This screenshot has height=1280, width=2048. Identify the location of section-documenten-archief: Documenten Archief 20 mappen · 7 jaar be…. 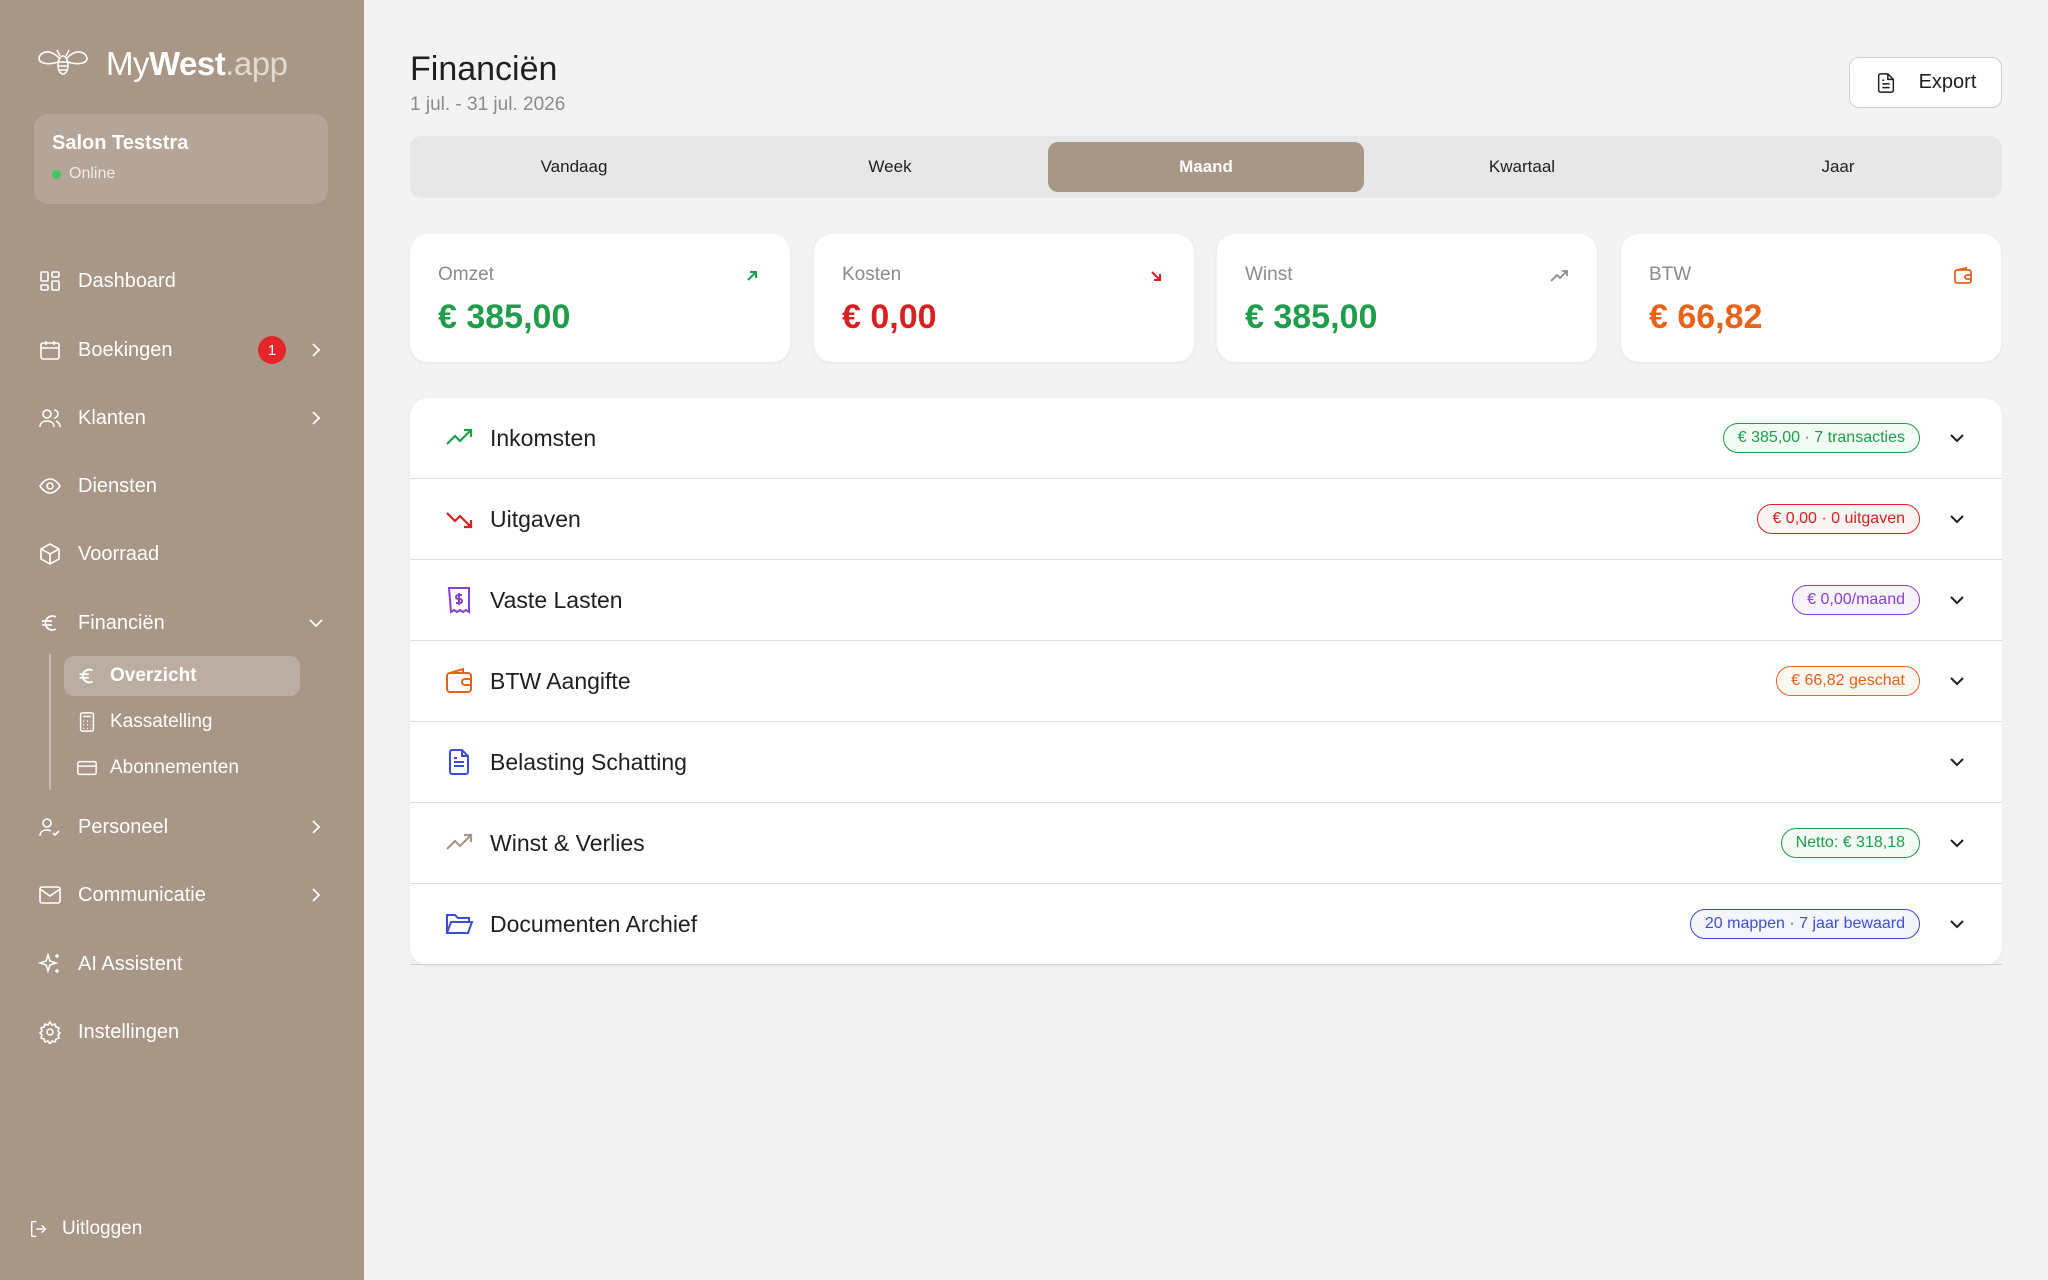
(1206, 924).